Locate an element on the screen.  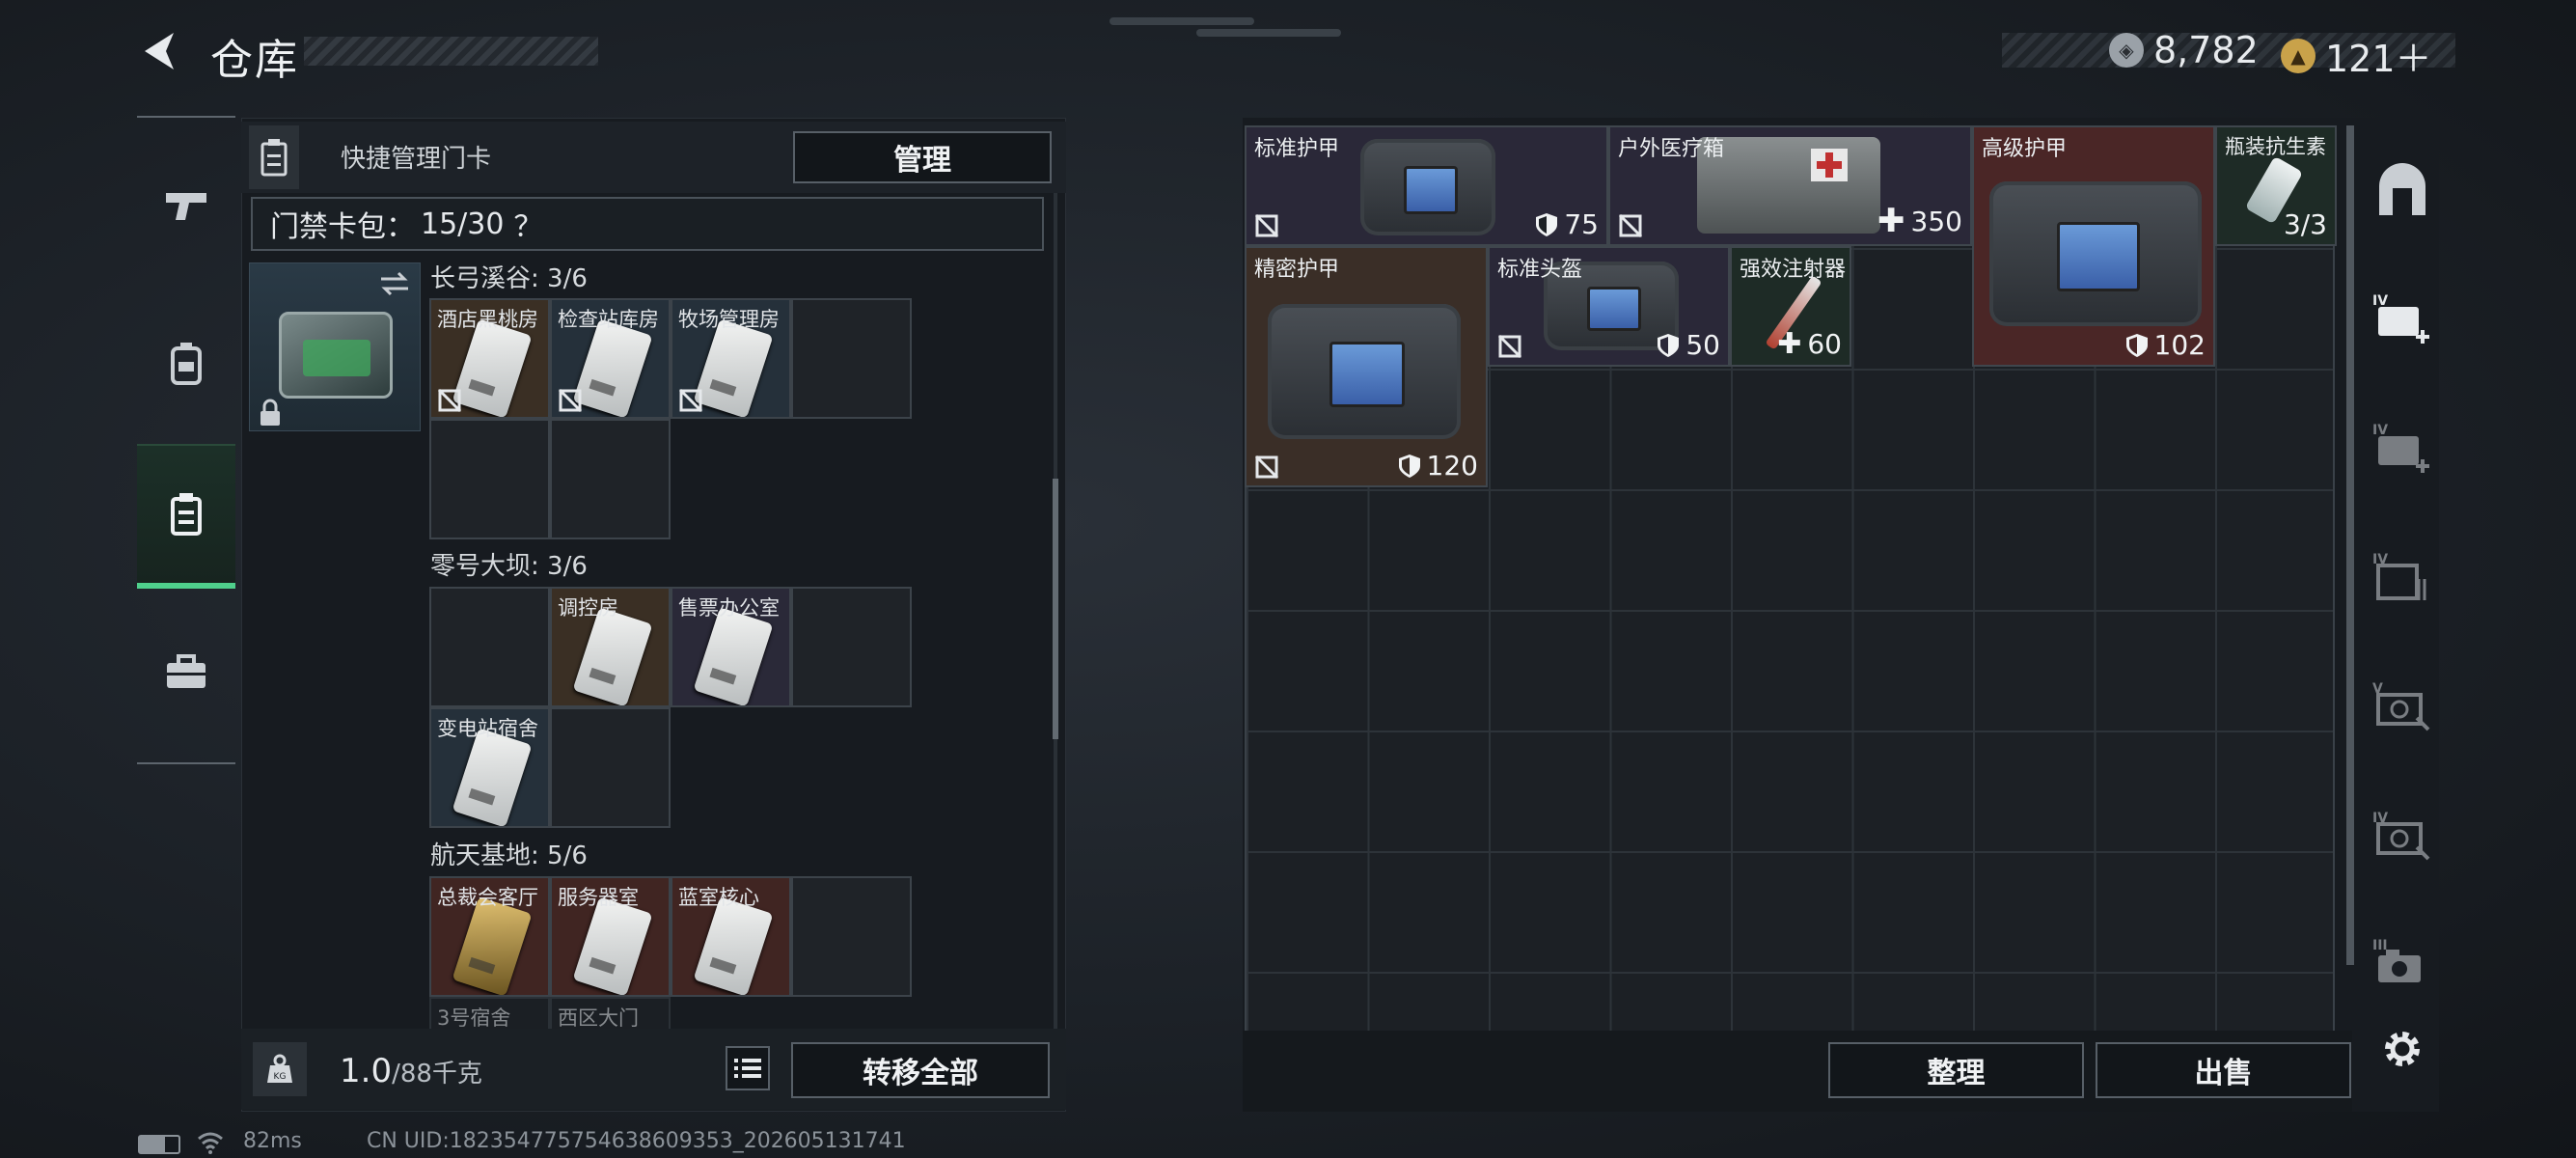
nav-toolbox is located at coordinates (186, 672).